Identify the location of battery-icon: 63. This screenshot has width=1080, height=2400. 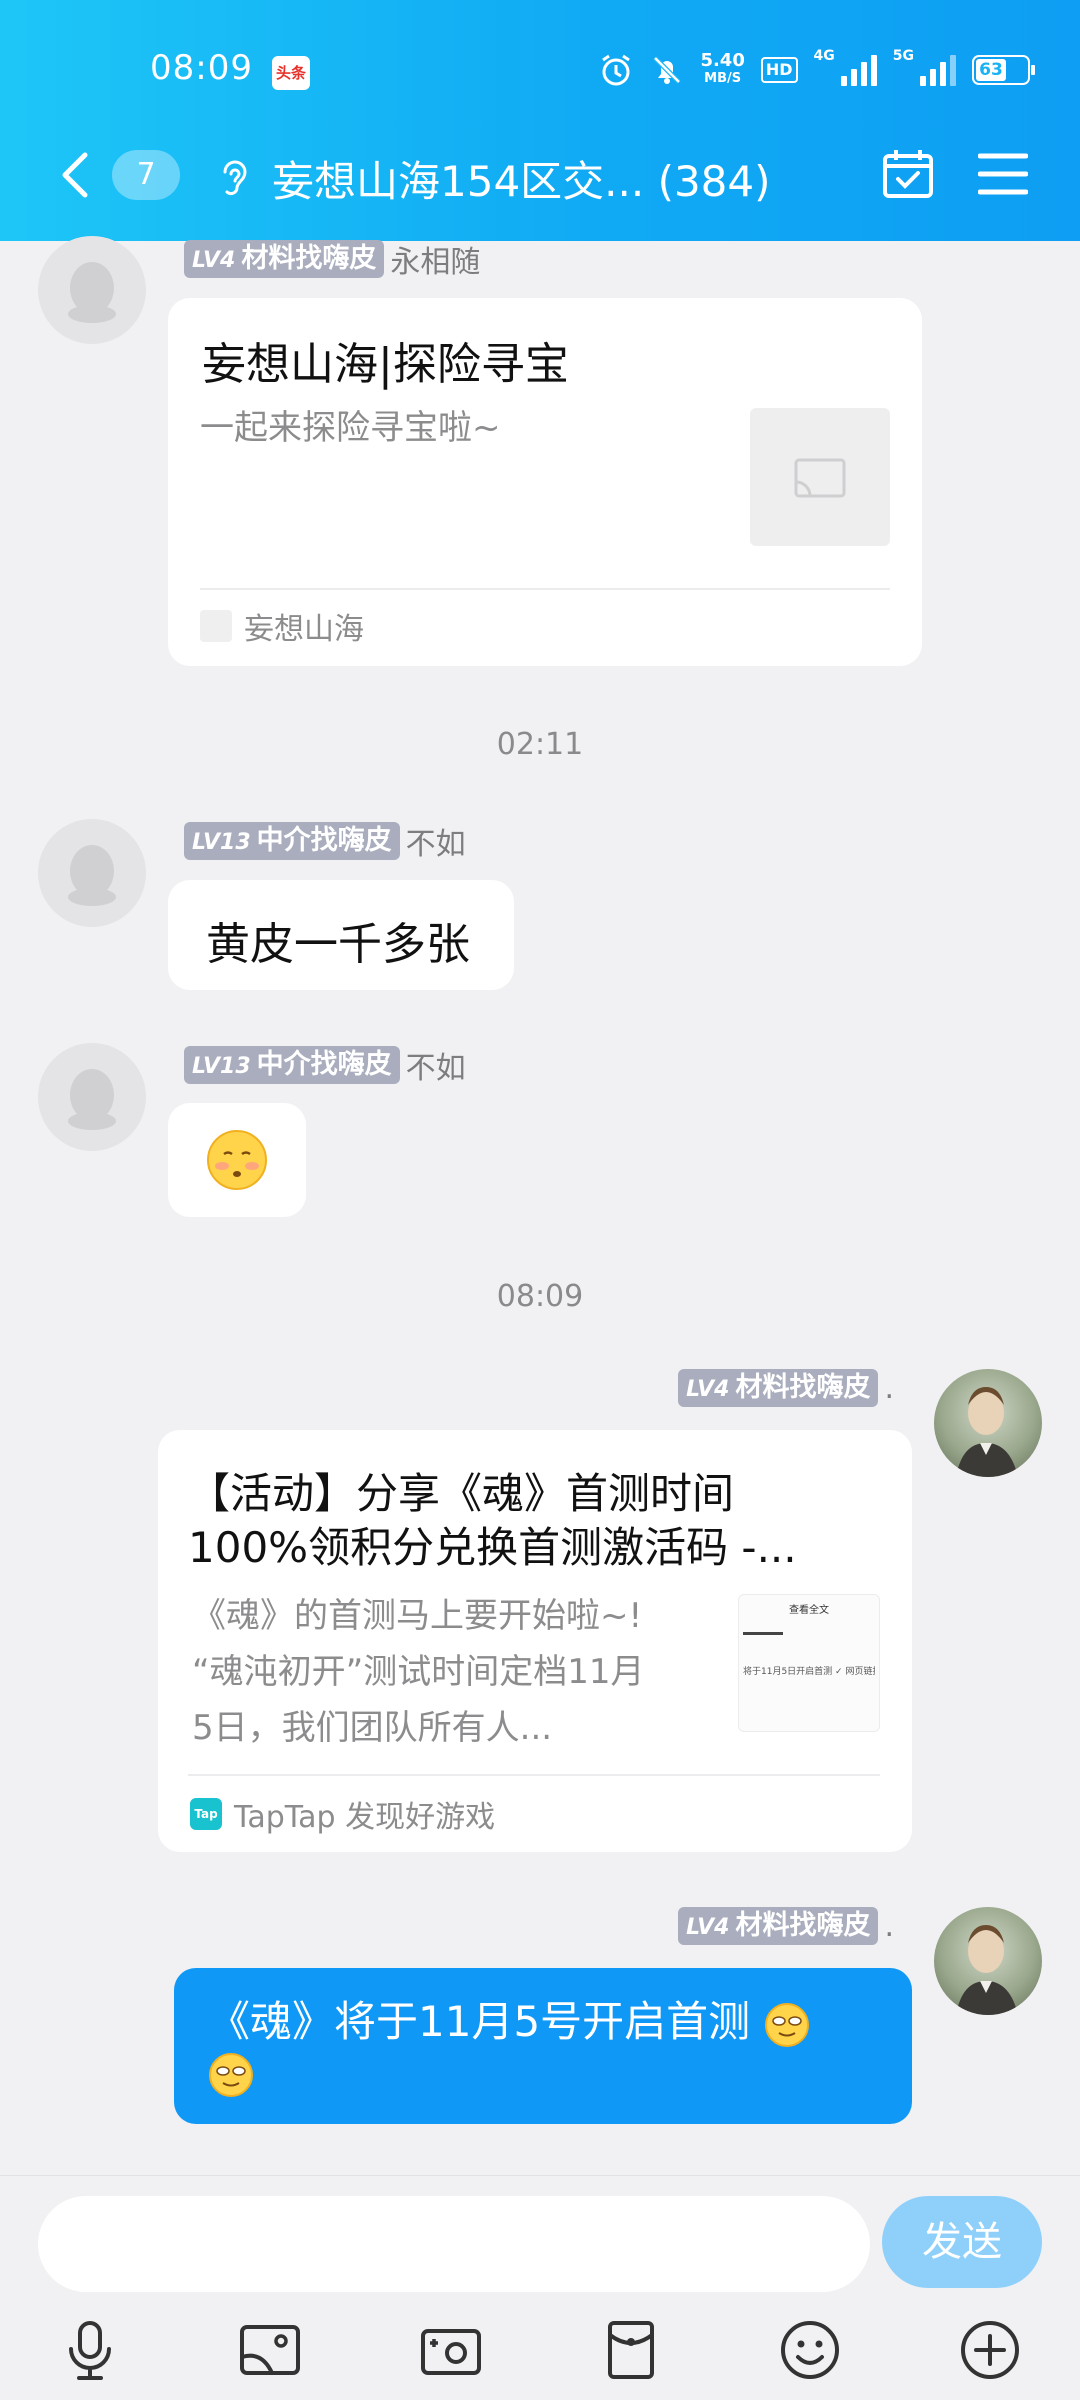
(1003, 70).